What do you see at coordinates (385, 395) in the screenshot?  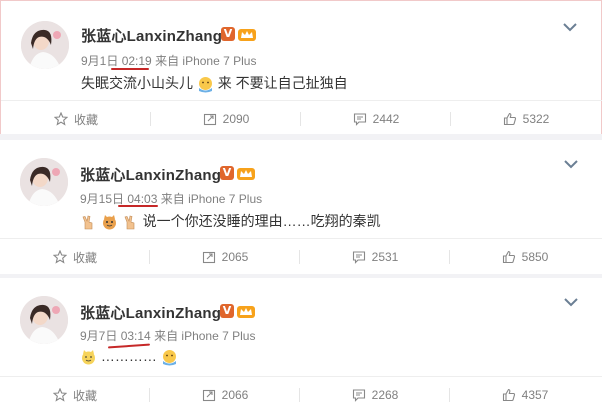 I see `comment-count: 2268` at bounding box center [385, 395].